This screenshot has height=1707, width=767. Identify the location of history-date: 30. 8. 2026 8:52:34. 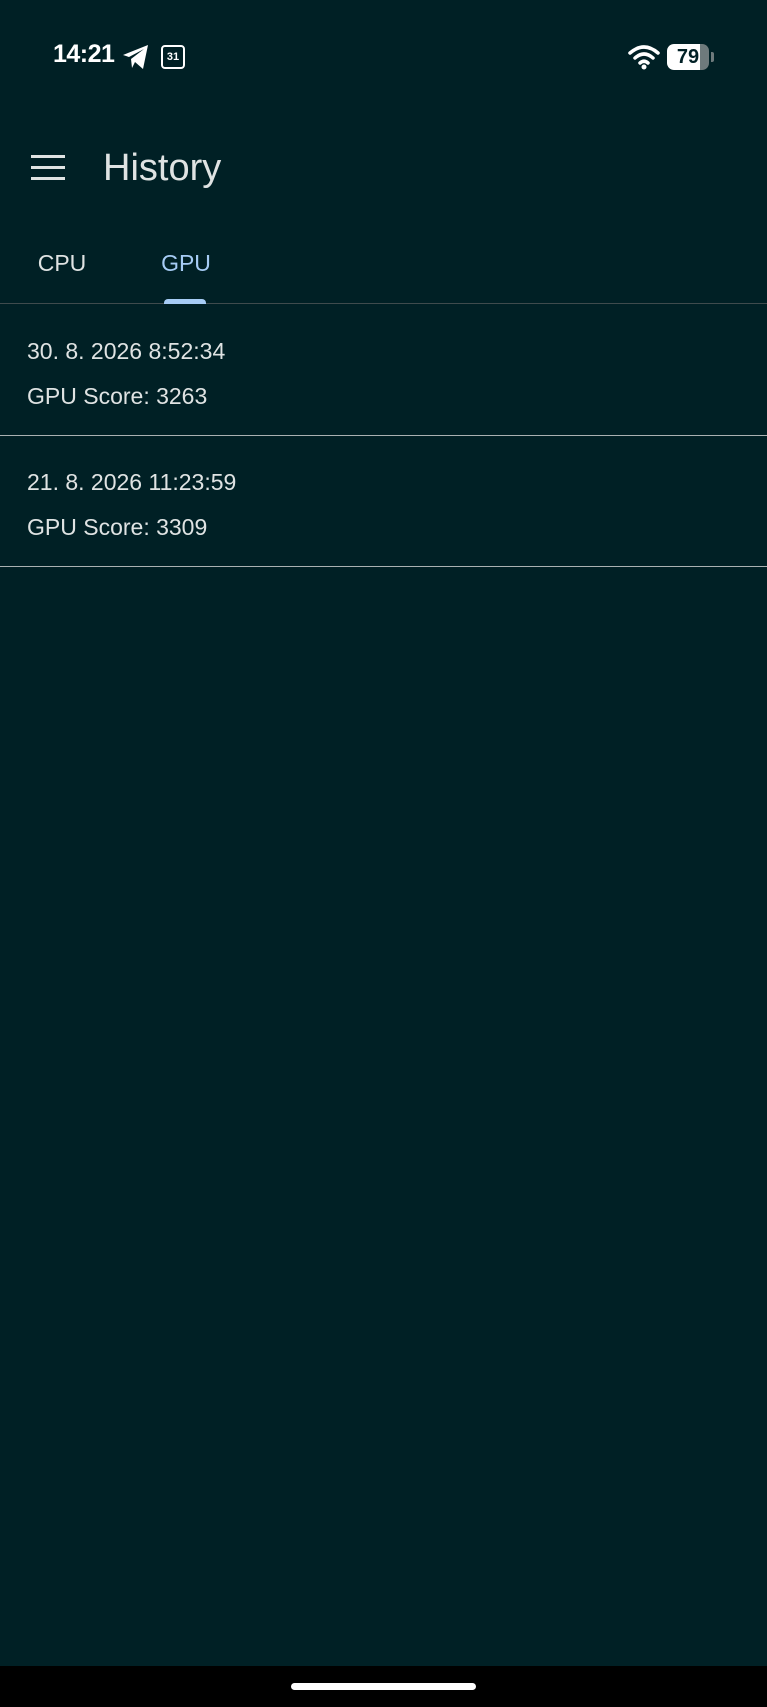
(126, 351).